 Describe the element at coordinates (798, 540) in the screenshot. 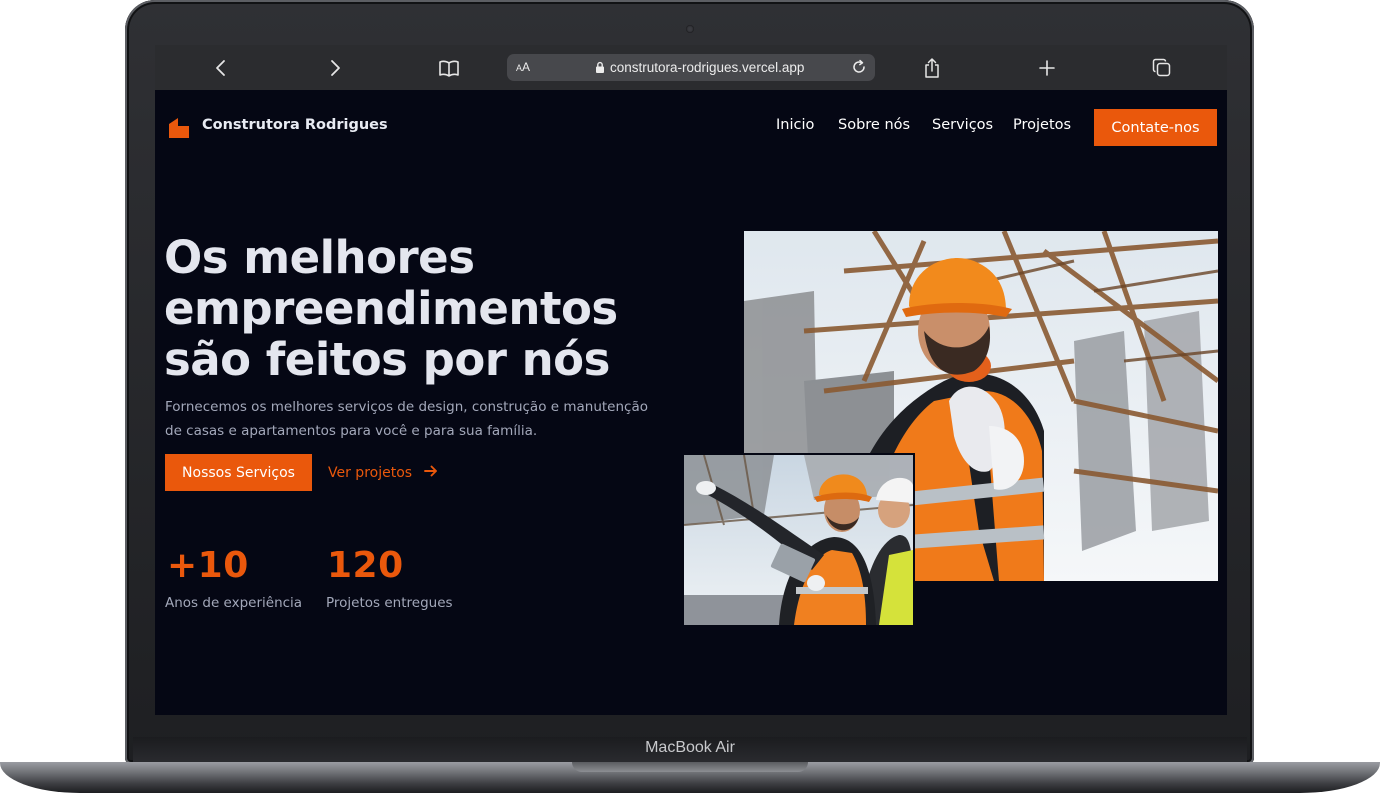

I see `secondary-photo-workers` at that location.